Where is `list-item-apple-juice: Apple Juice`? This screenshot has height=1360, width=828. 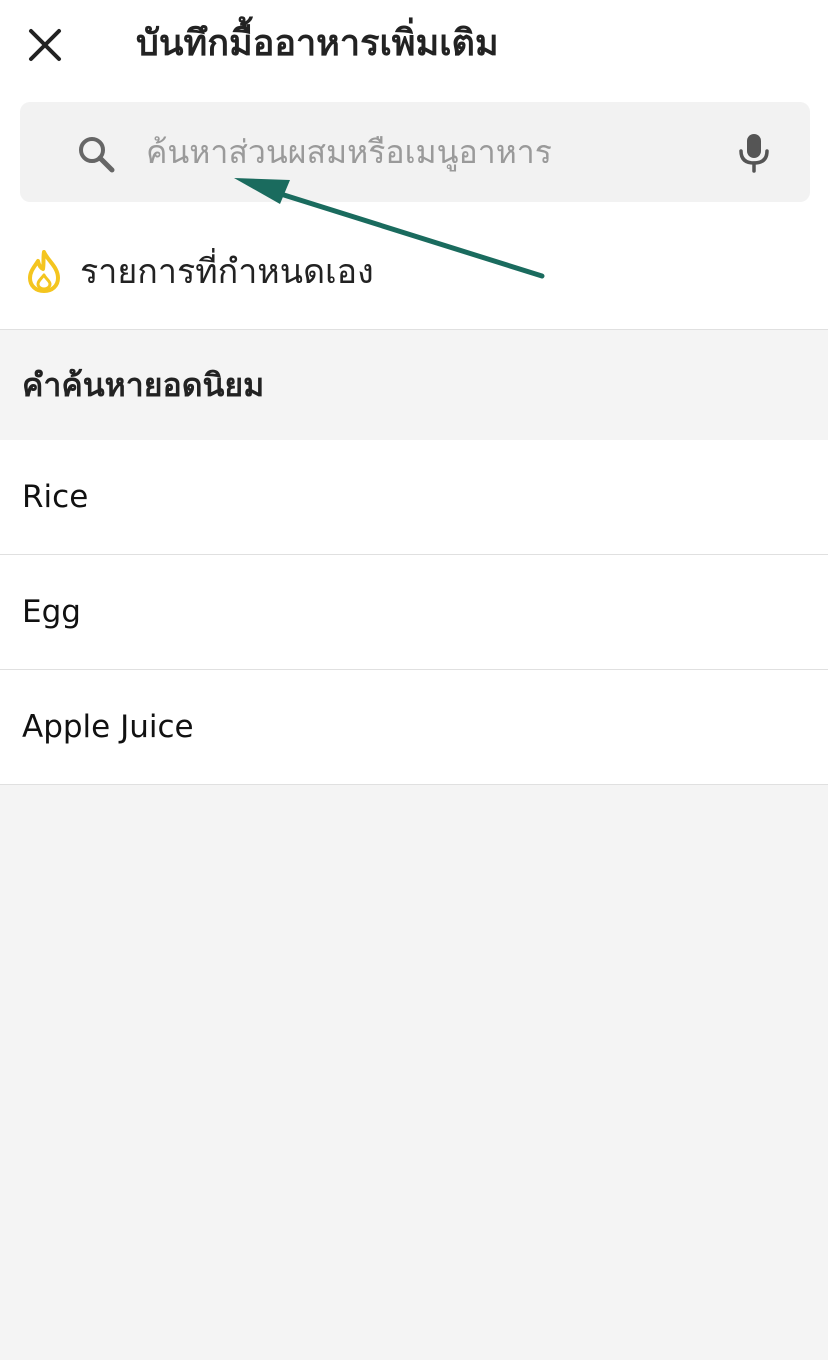 list-item-apple-juice: Apple Juice is located at coordinates (414, 727).